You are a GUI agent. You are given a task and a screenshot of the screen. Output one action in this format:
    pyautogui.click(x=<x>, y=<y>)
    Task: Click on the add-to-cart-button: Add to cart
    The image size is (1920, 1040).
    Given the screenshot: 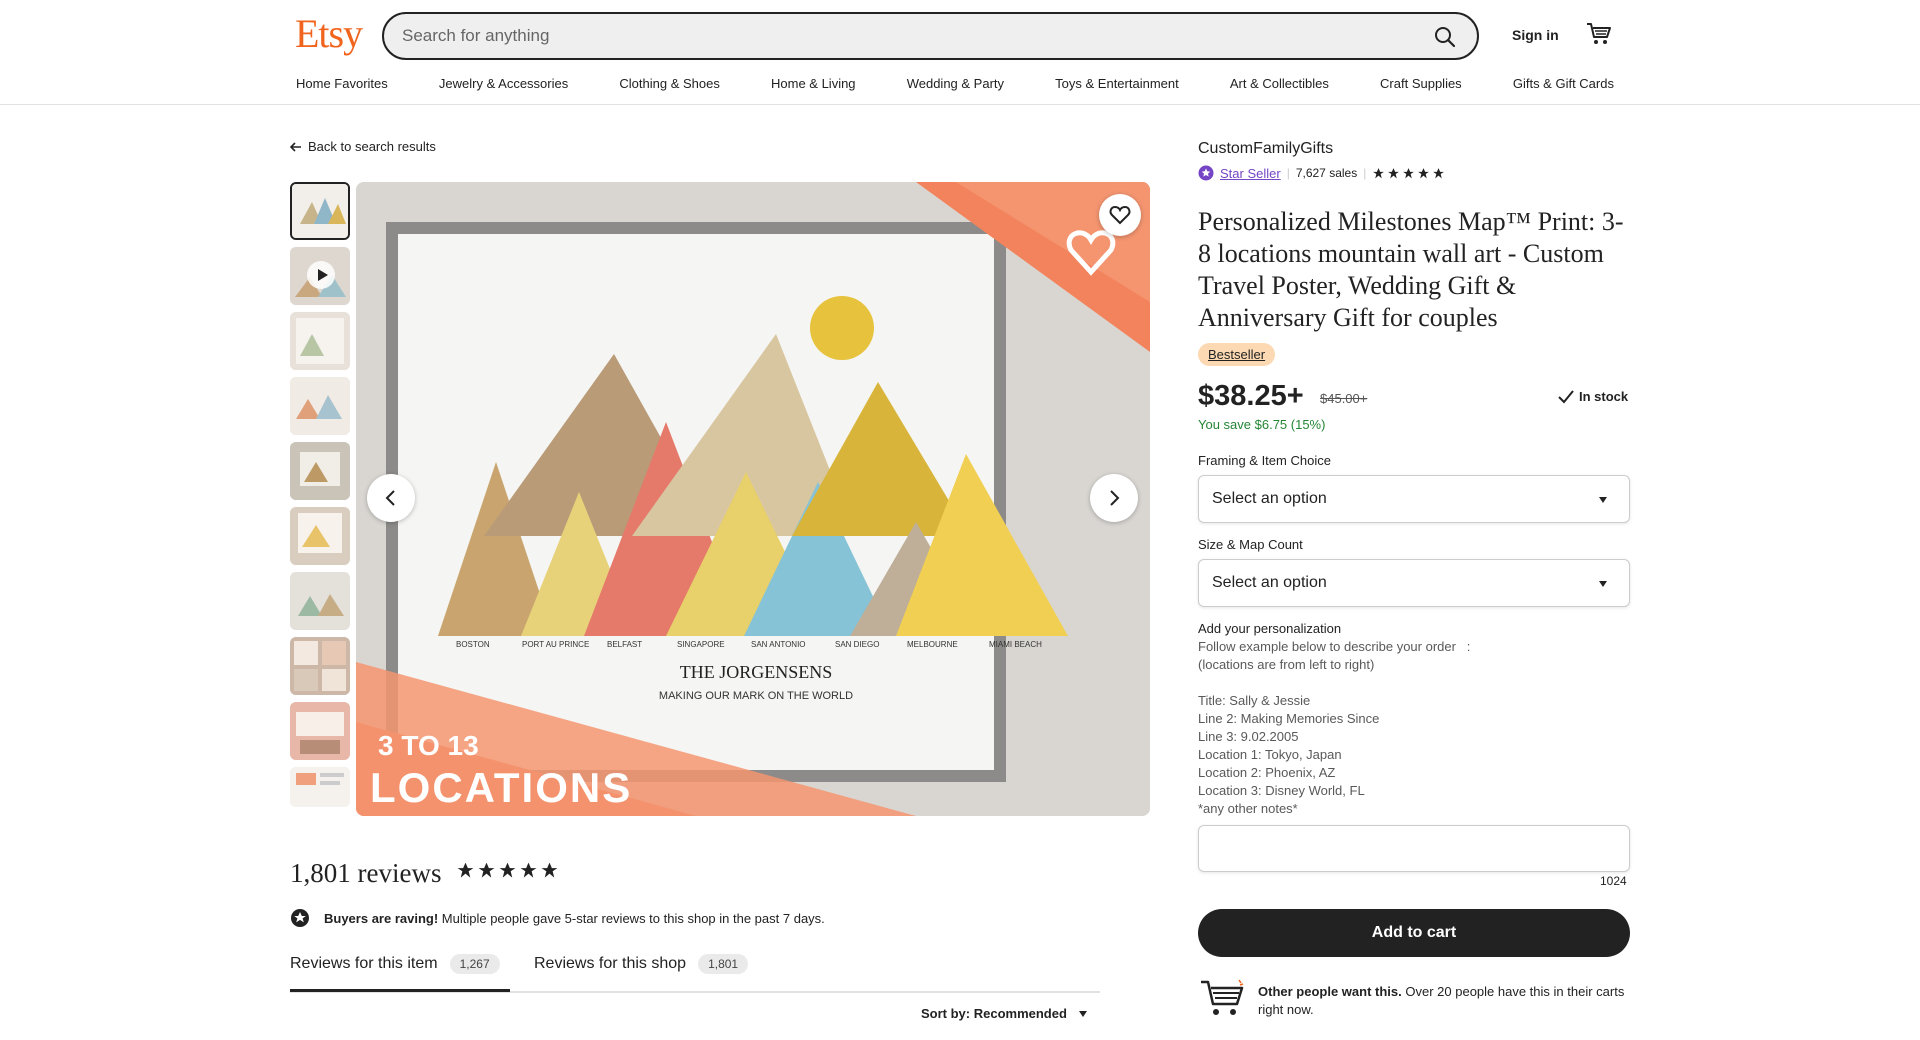 What is the action you would take?
    pyautogui.click(x=1414, y=933)
    